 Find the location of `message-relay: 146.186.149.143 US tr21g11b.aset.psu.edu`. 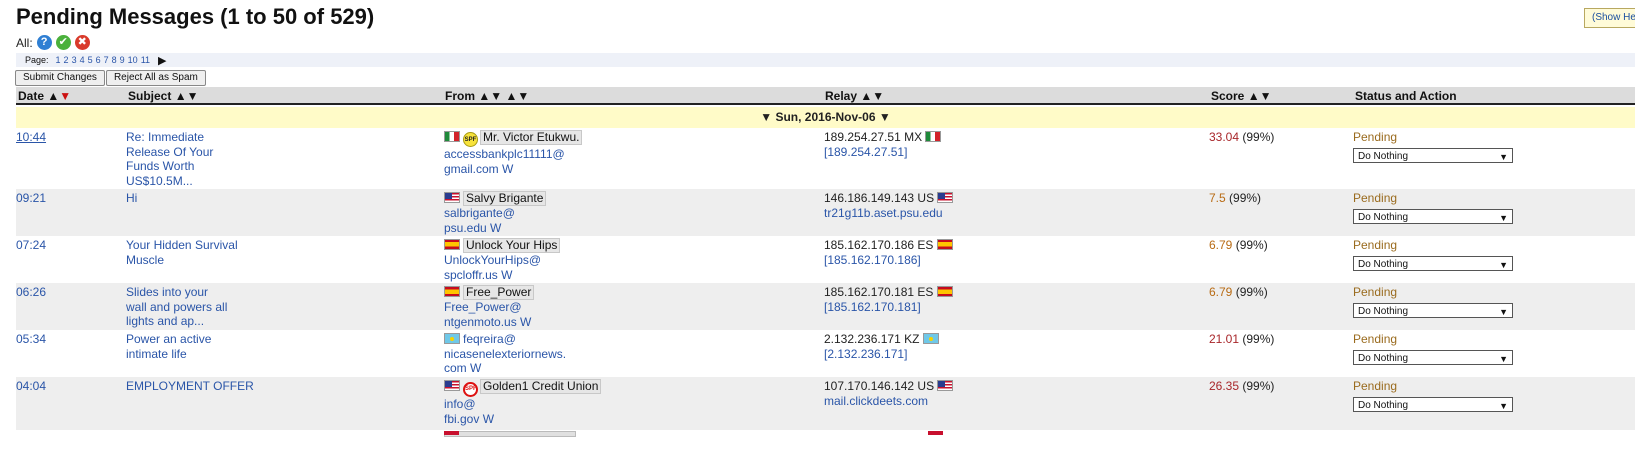

message-relay: 146.186.149.143 US tr21g11b.aset.psu.edu is located at coordinates (924, 205).